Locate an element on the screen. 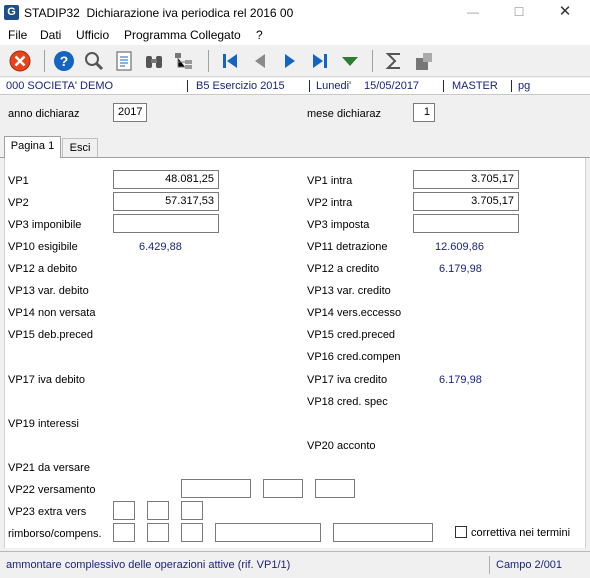  prev-icon is located at coordinates (260, 61).